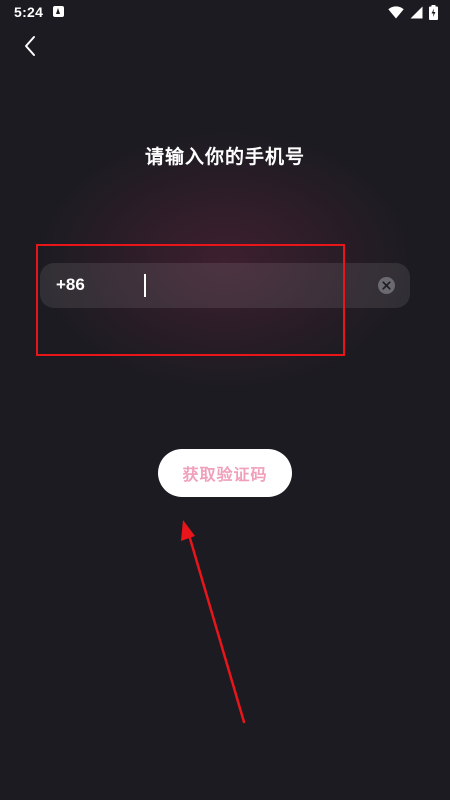 The image size is (450, 800). I want to click on status-time: 5:24, so click(29, 12).